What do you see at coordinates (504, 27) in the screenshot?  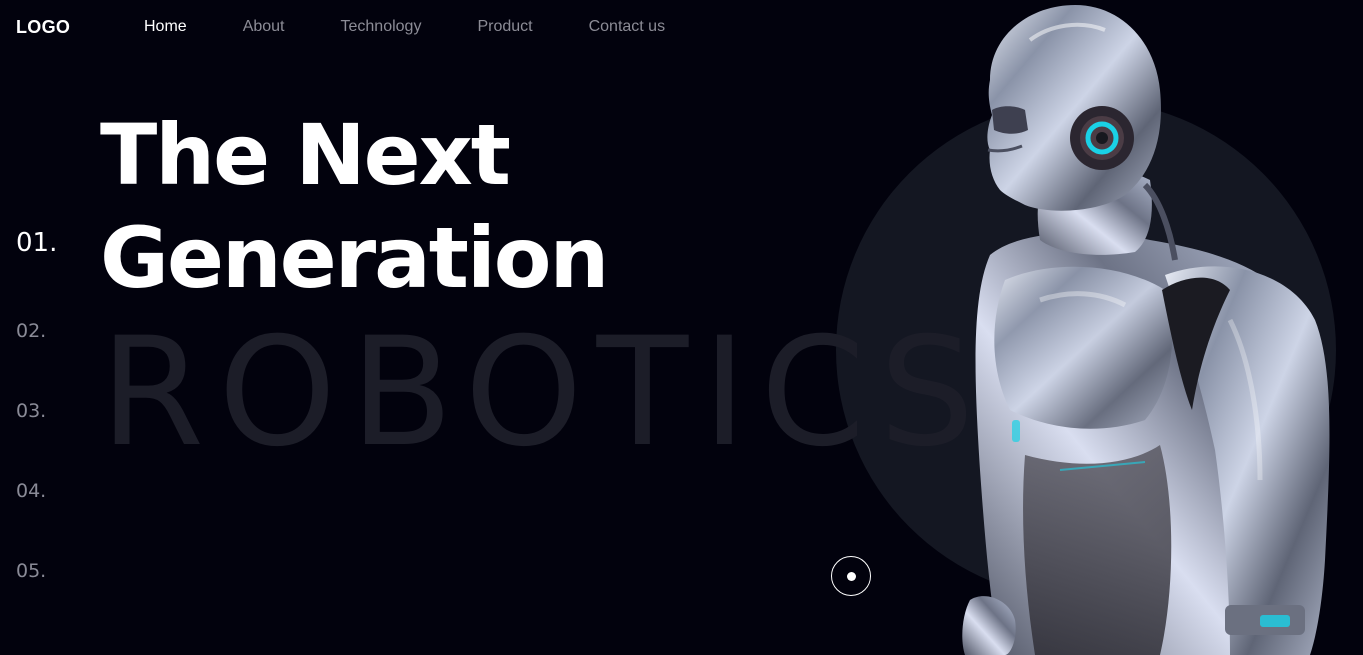 I see `nav-product: Product` at bounding box center [504, 27].